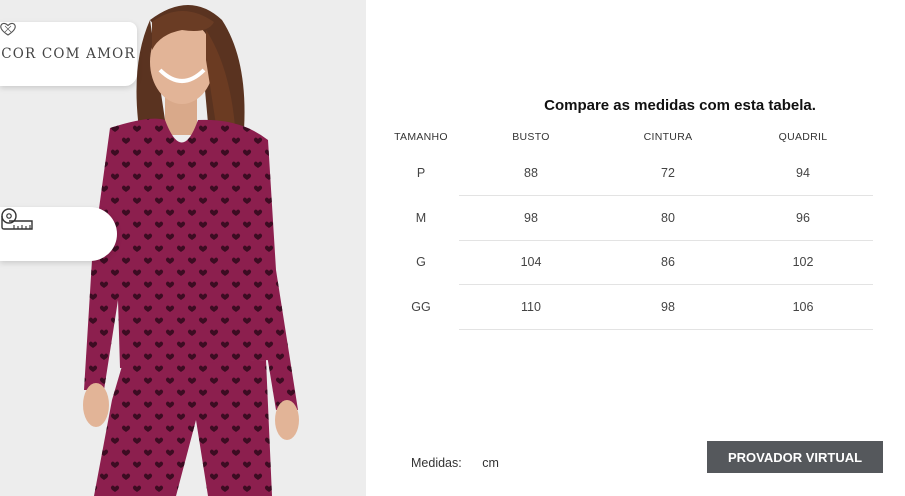 The width and height of the screenshot is (905, 496). I want to click on table-row: G 104 86 102, so click(628, 262).